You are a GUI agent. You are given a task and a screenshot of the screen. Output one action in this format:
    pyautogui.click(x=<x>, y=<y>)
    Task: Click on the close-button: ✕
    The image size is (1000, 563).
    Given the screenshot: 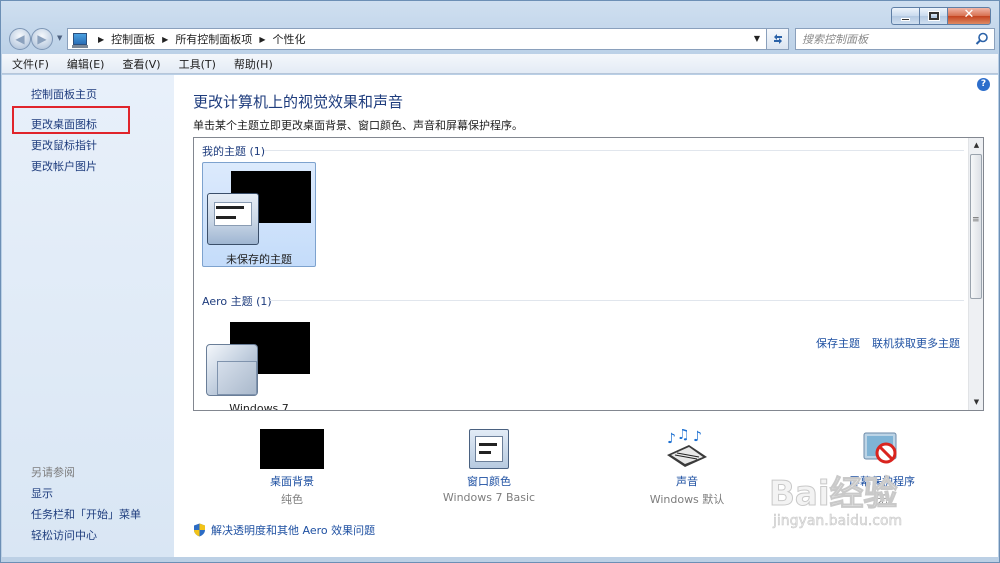 What is the action you would take?
    pyautogui.click(x=969, y=16)
    